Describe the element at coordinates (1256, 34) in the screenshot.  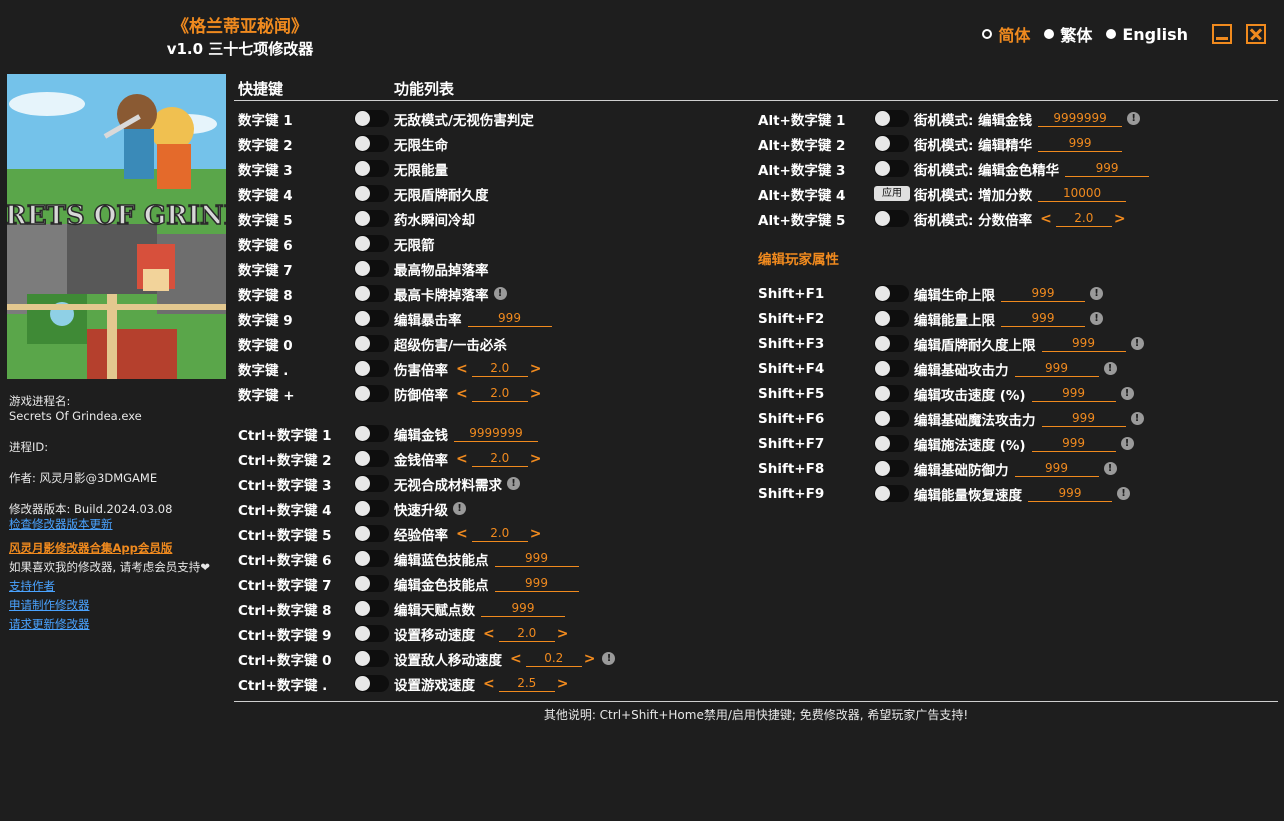
I see `close-icon` at that location.